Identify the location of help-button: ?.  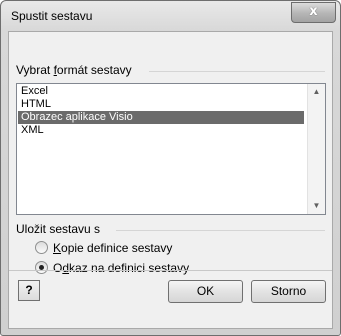
(29, 290).